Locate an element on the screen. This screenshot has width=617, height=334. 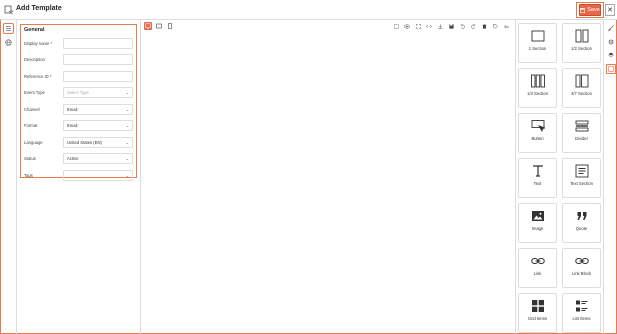
code-button is located at coordinates (429, 26).